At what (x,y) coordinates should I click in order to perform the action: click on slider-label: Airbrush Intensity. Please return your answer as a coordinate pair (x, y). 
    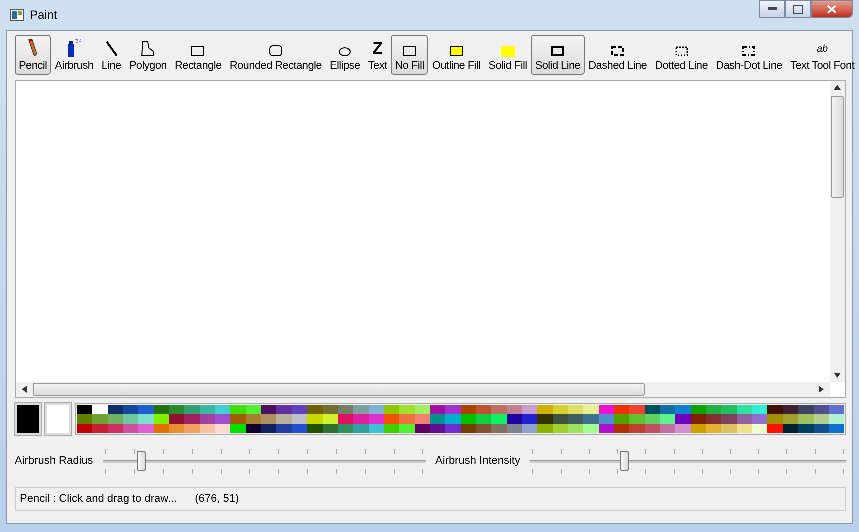
    Looking at the image, I should click on (478, 461).